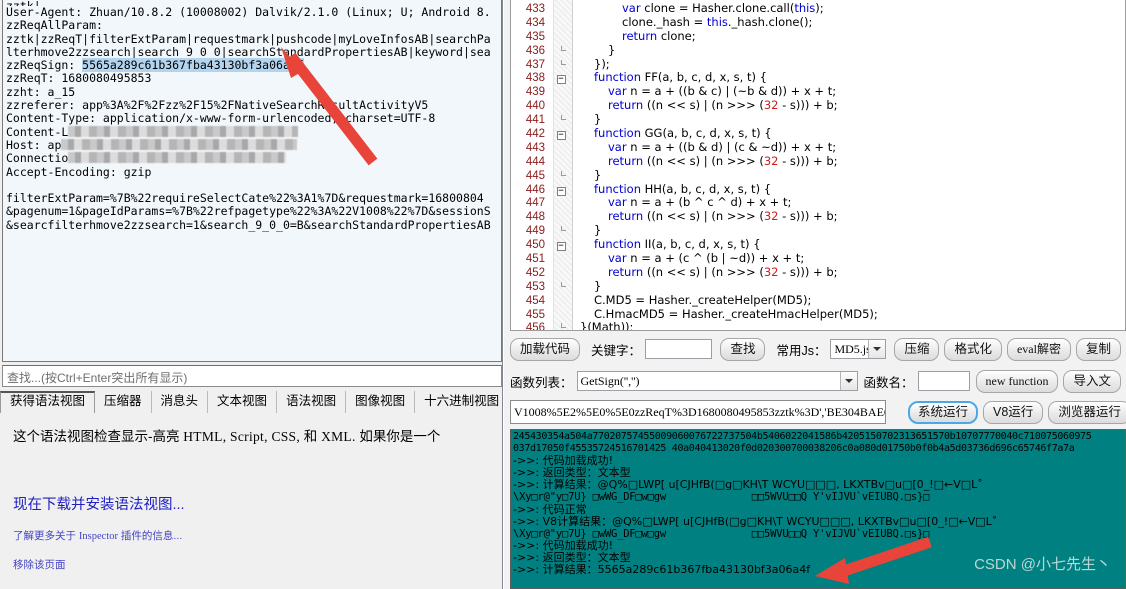  What do you see at coordinates (610, 380) in the screenshot?
I see `function-list-value: GetSign('','')` at bounding box center [610, 380].